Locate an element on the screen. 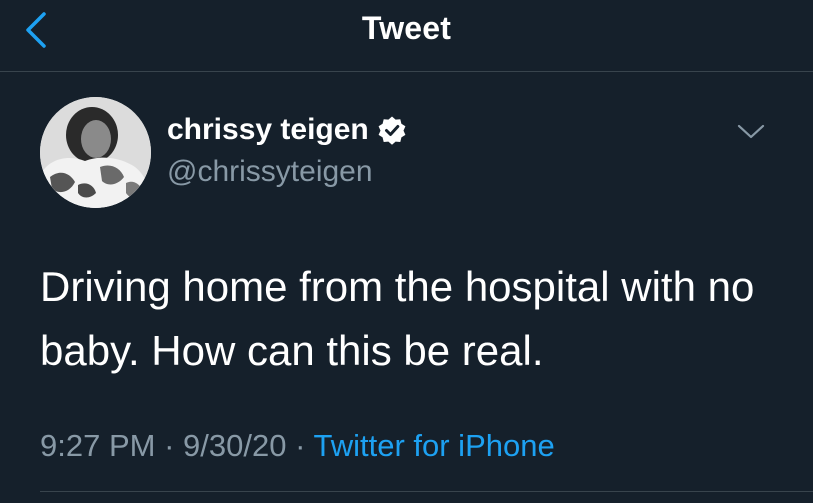  author-name-row: chrissy teigen is located at coordinates (287, 130).